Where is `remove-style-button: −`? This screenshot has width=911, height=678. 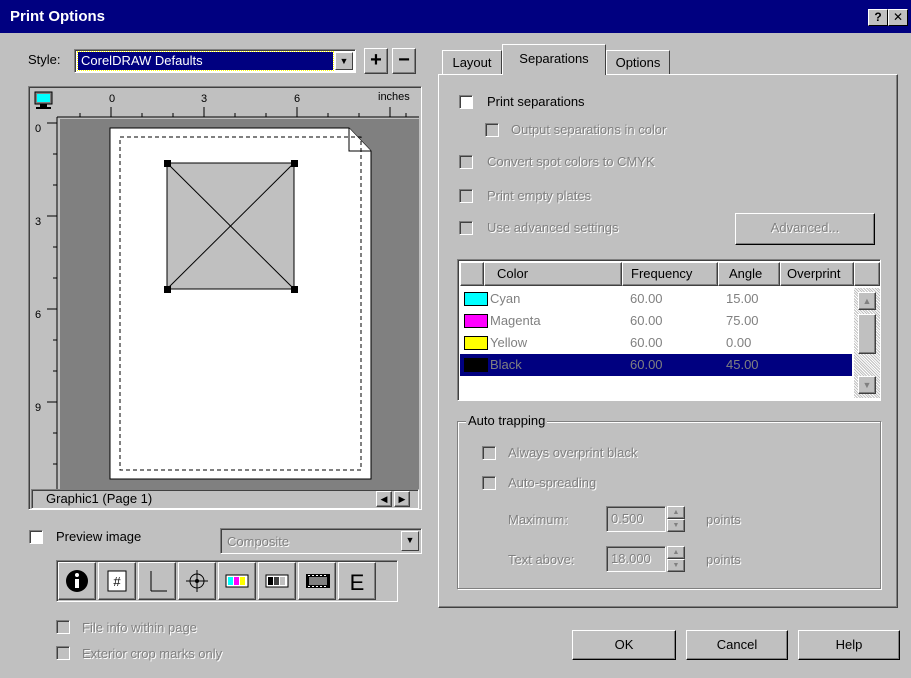 remove-style-button: − is located at coordinates (404, 61).